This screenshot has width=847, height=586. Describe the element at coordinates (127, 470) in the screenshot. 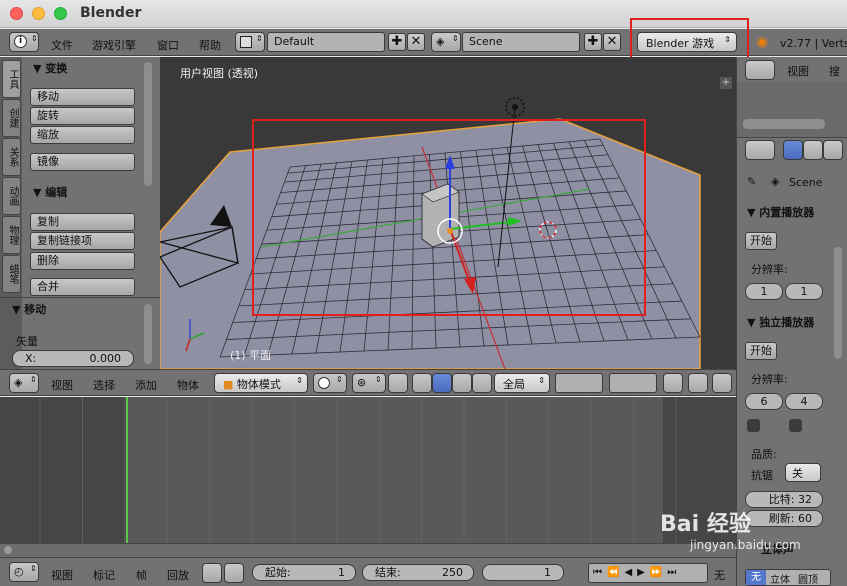

I see `current-frame-marker` at that location.